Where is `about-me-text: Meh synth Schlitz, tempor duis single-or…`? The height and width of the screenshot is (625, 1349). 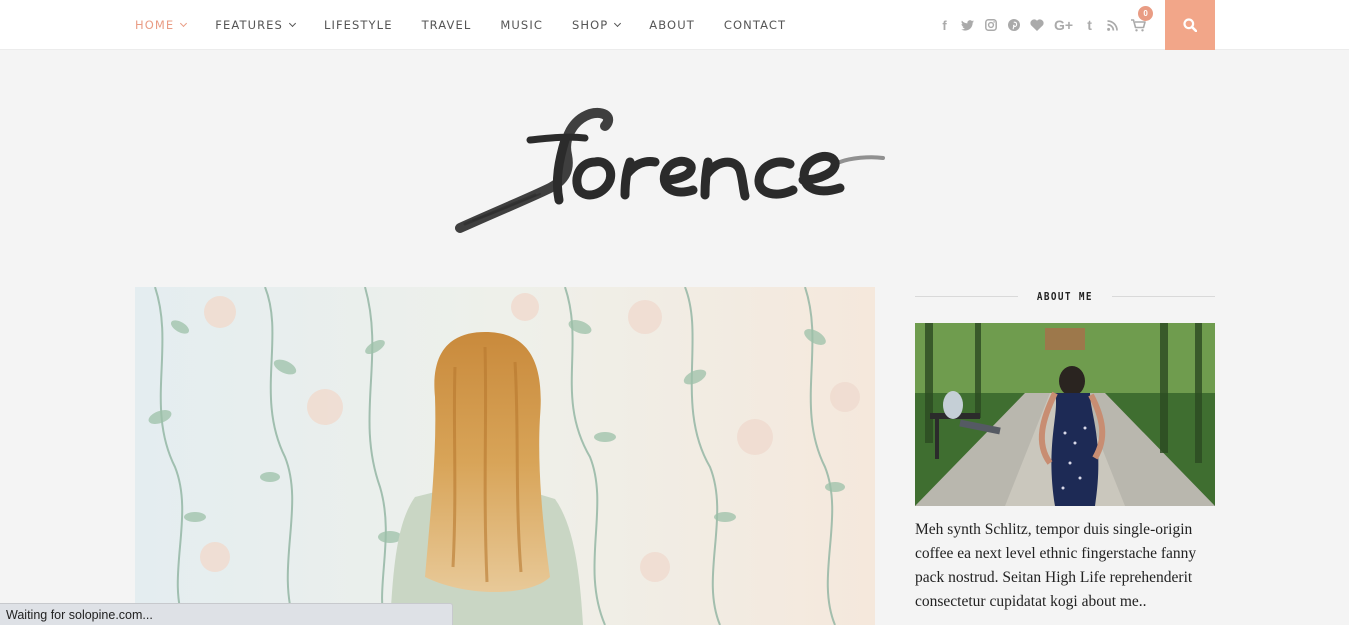 about-me-text: Meh synth Schlitz, tempor duis single-or… is located at coordinates (1056, 565).